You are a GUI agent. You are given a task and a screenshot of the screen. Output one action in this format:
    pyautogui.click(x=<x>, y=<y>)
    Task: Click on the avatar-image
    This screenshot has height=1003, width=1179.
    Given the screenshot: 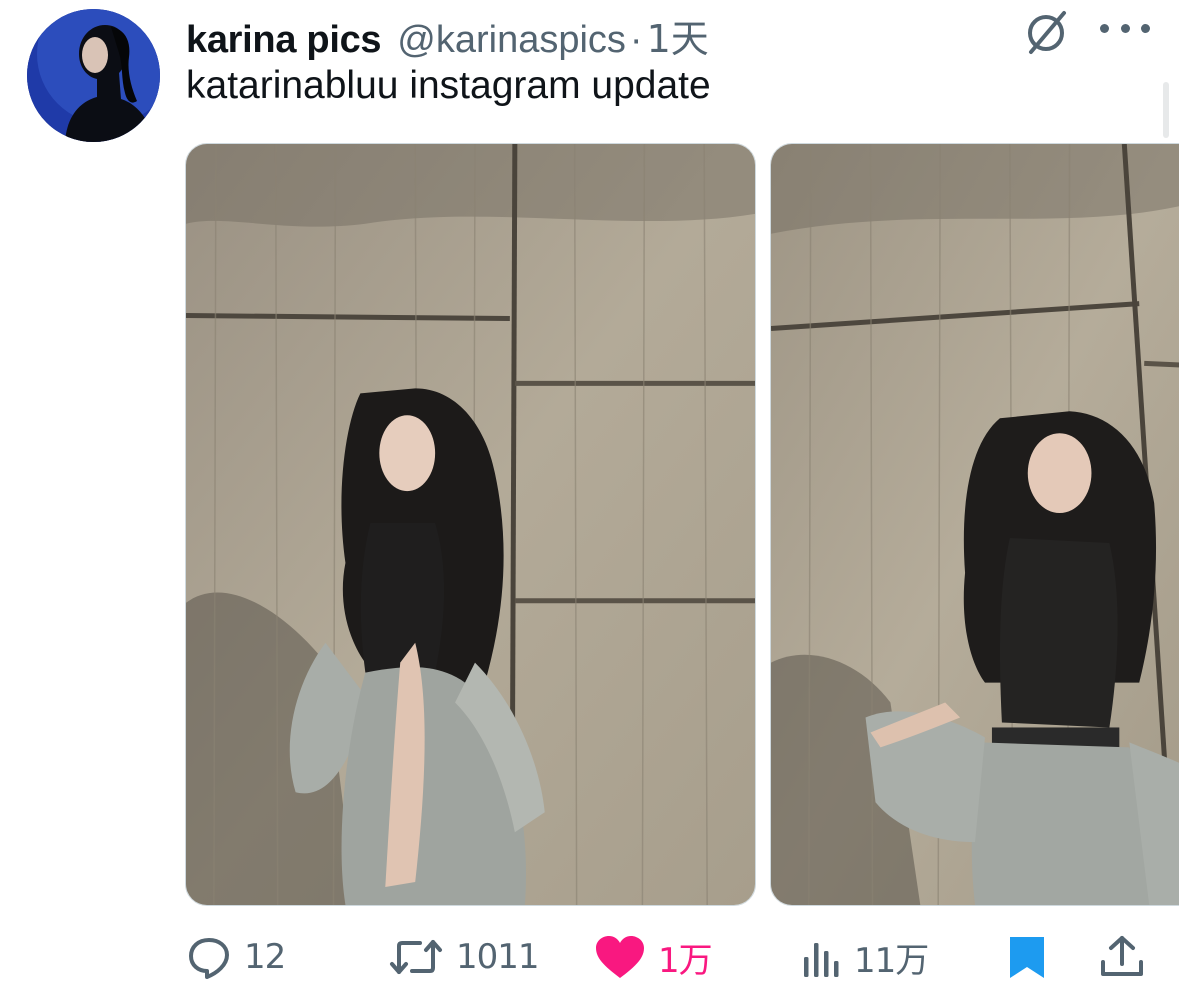 What is the action you would take?
    pyautogui.click(x=93, y=75)
    